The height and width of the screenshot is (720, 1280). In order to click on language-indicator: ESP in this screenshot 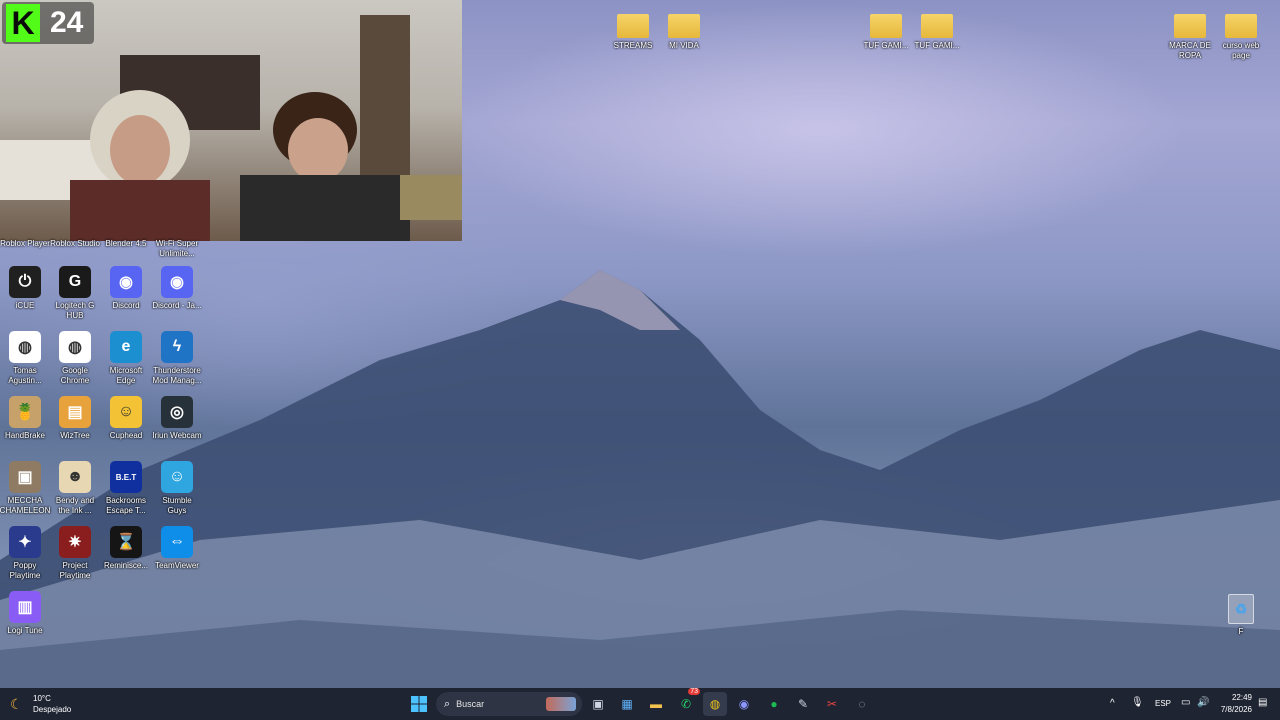, I will do `click(1163, 703)`.